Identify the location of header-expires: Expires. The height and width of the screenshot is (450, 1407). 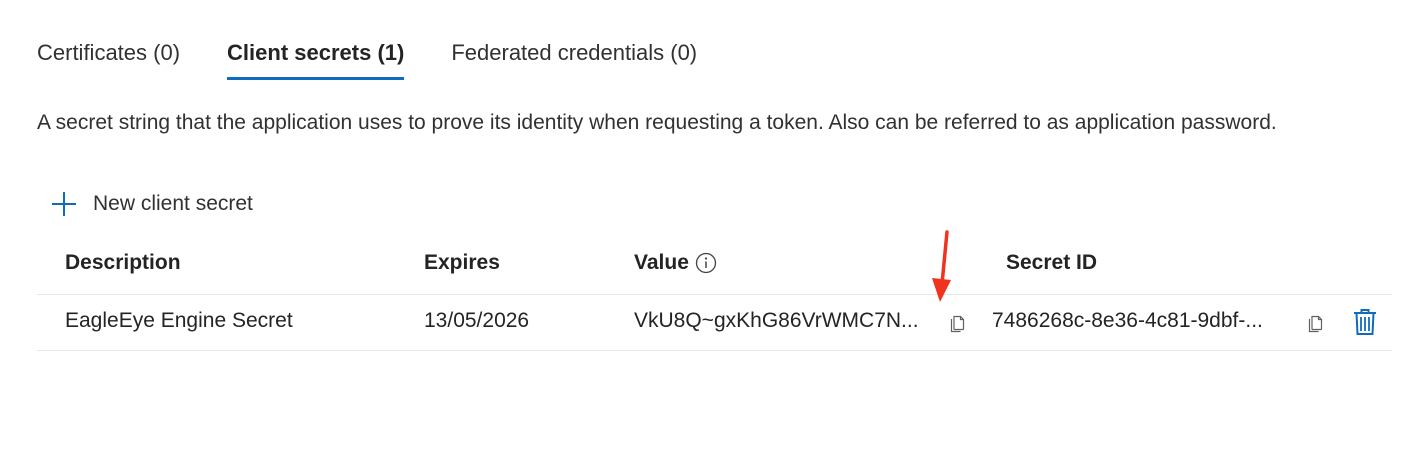
(462, 262).